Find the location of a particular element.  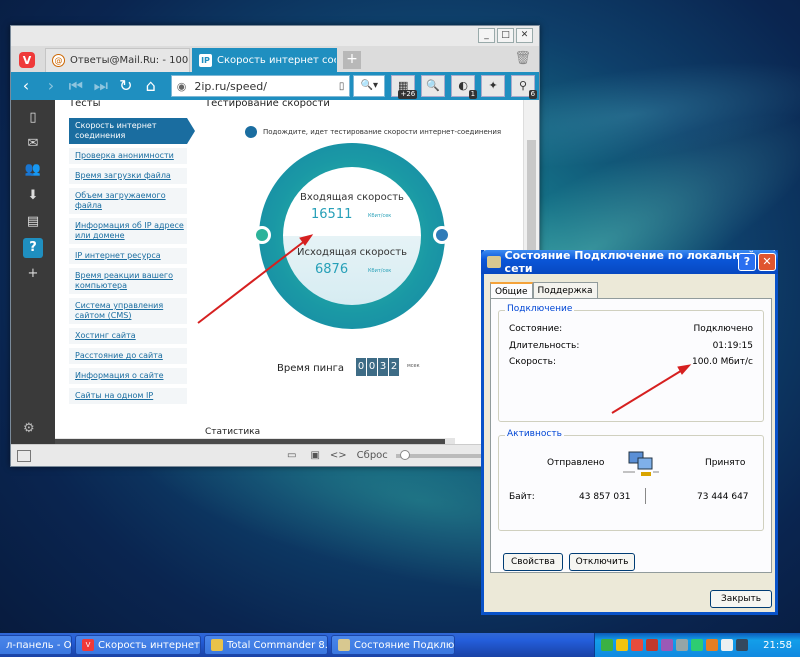

menu-item-site-info: Информация о сайте is located at coordinates (128, 376).